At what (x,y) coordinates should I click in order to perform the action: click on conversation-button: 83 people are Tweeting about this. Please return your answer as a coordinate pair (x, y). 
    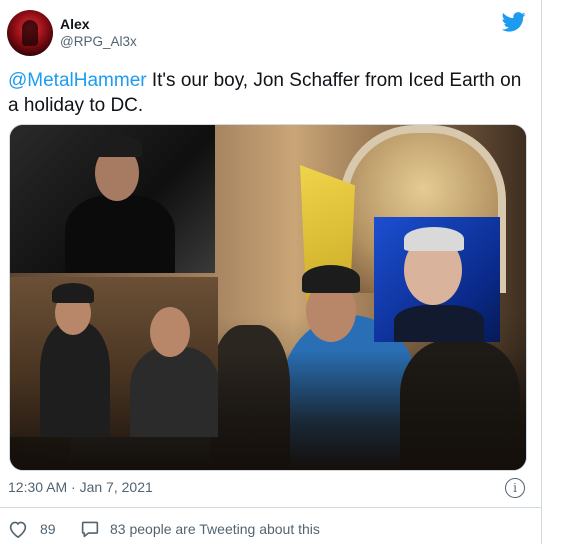
    Looking at the image, I should click on (200, 529).